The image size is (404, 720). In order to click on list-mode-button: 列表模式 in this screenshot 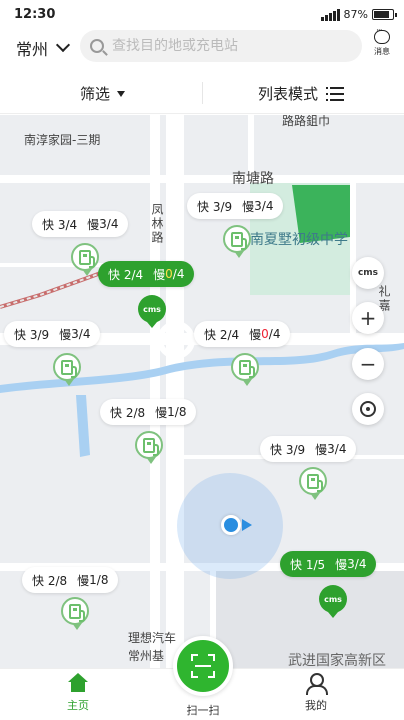, I will do `click(301, 93)`.